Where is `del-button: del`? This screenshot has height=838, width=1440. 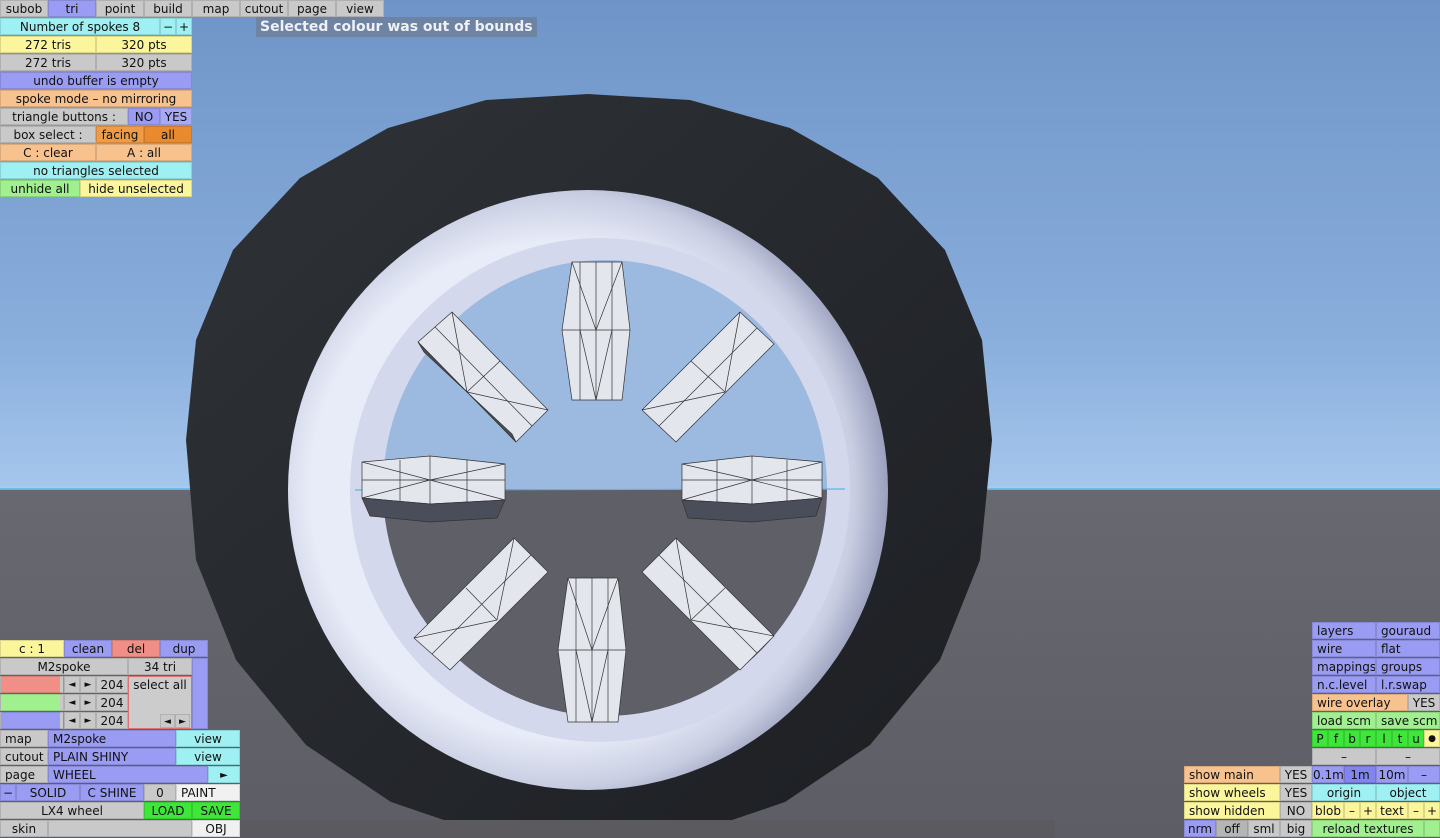
del-button: del is located at coordinates (136, 648).